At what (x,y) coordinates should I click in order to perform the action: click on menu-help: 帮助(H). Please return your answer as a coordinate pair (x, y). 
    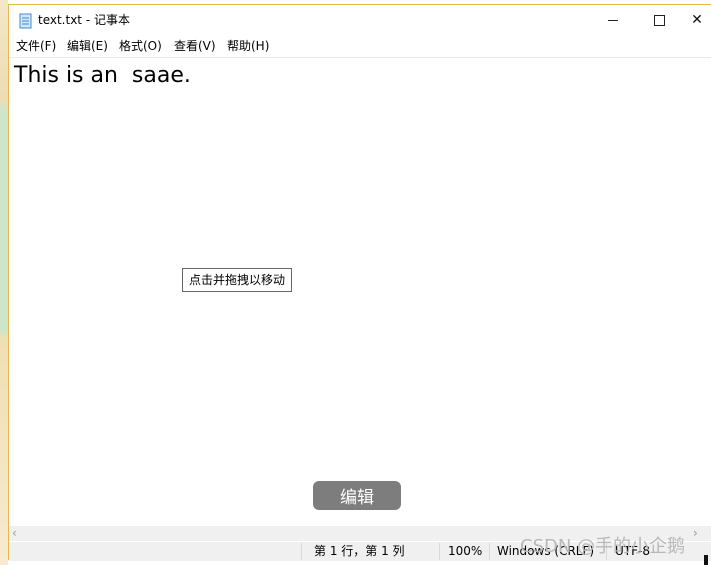
    Looking at the image, I should click on (248, 46).